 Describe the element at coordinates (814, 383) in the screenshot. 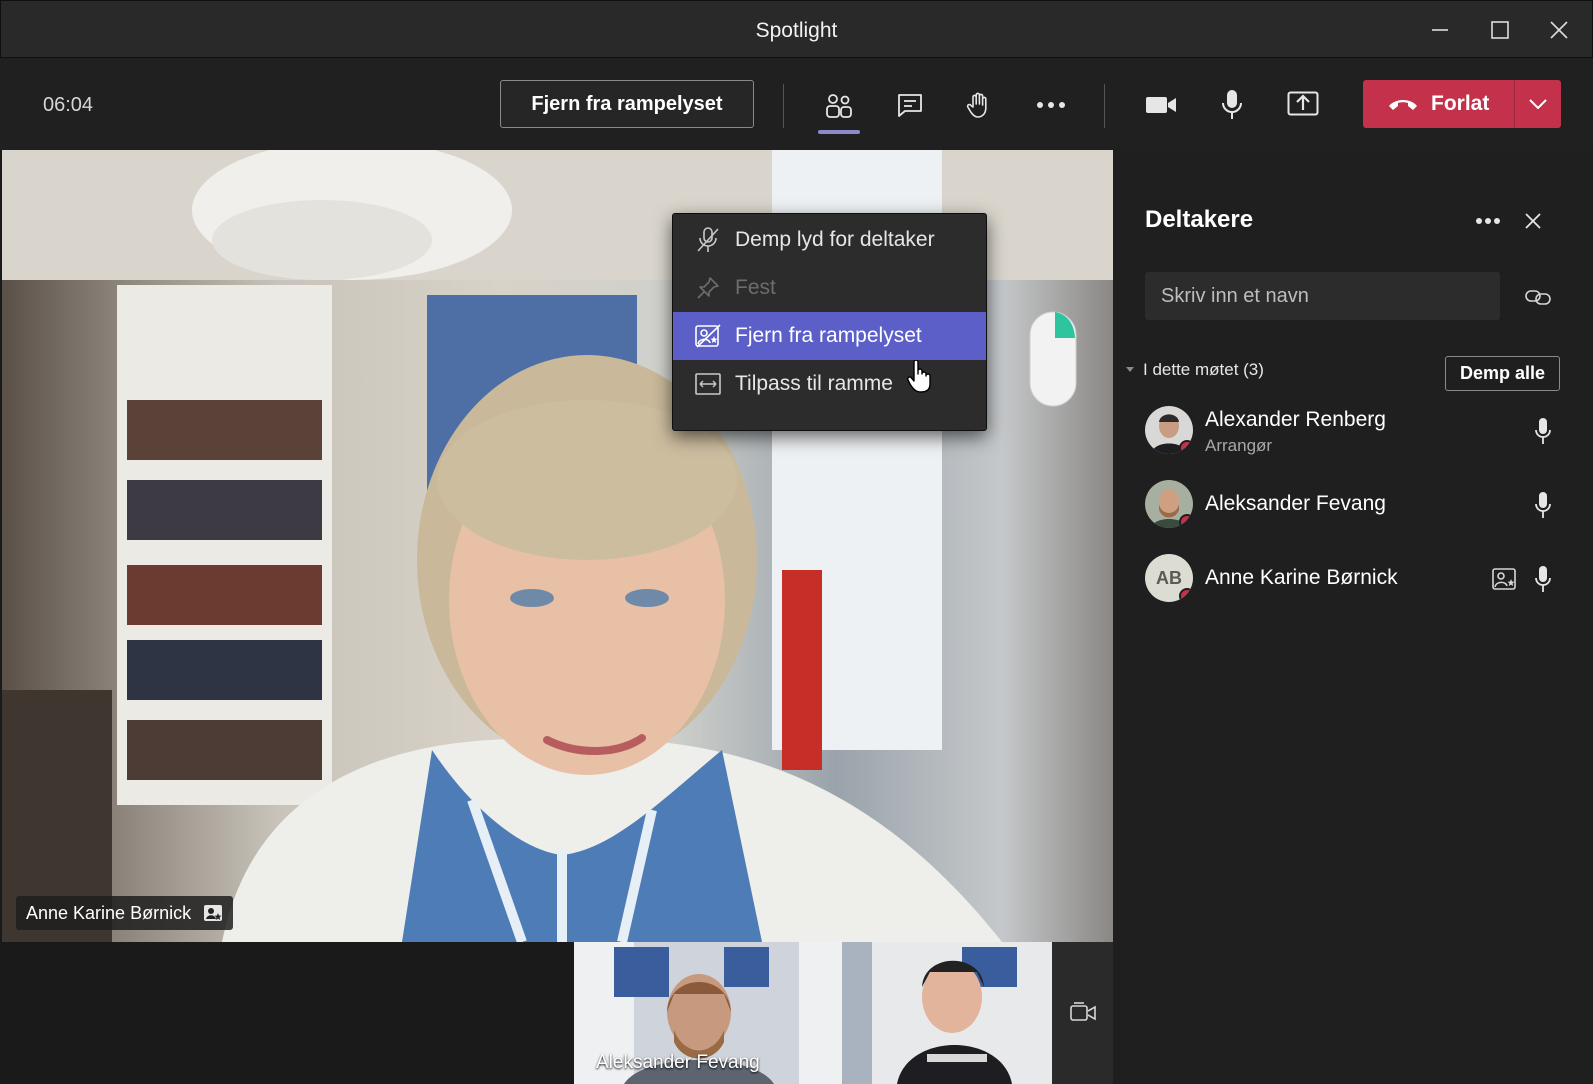

I see `menu-item-label: Tilpass til ramme` at that location.